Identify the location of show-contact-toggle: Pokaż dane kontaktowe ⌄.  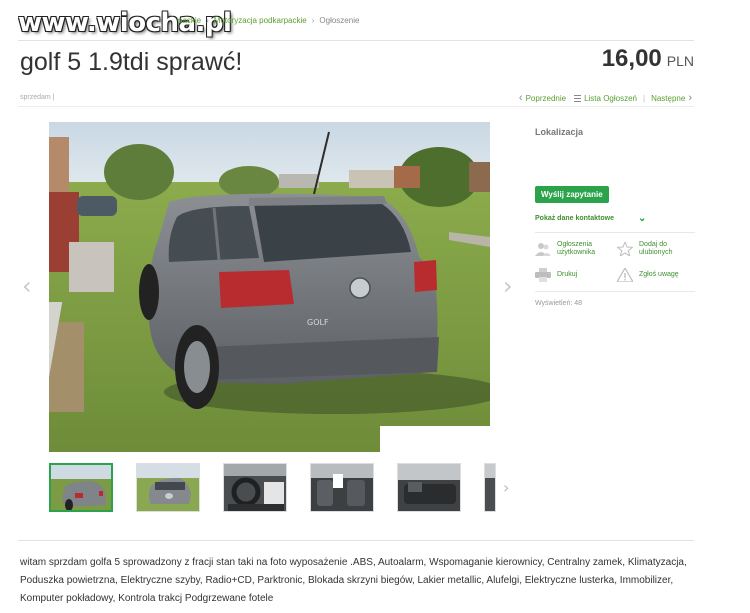
(590, 218).